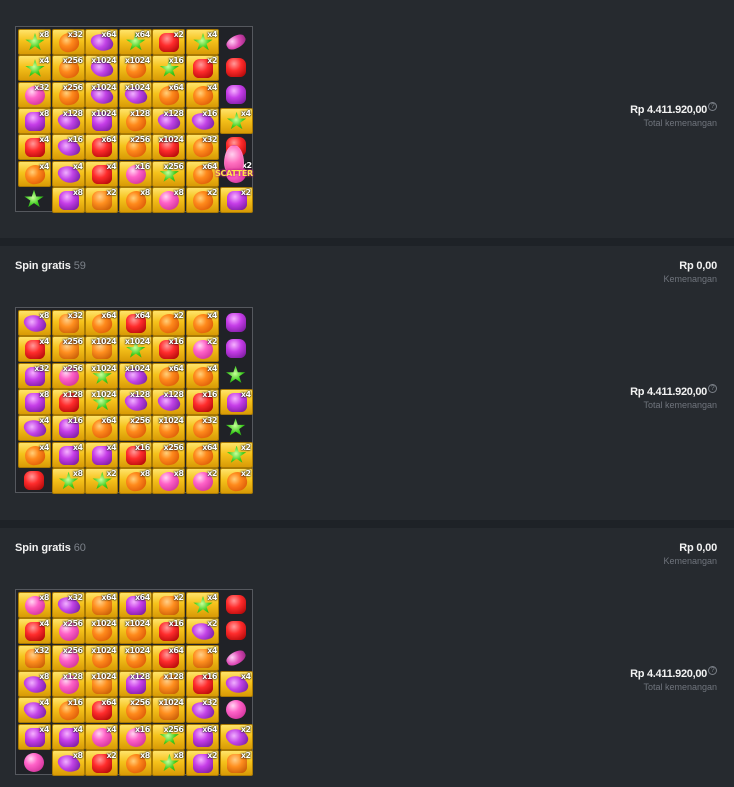  Describe the element at coordinates (50, 548) in the screenshot. I see `spin-title: Spin gratis 60` at that location.